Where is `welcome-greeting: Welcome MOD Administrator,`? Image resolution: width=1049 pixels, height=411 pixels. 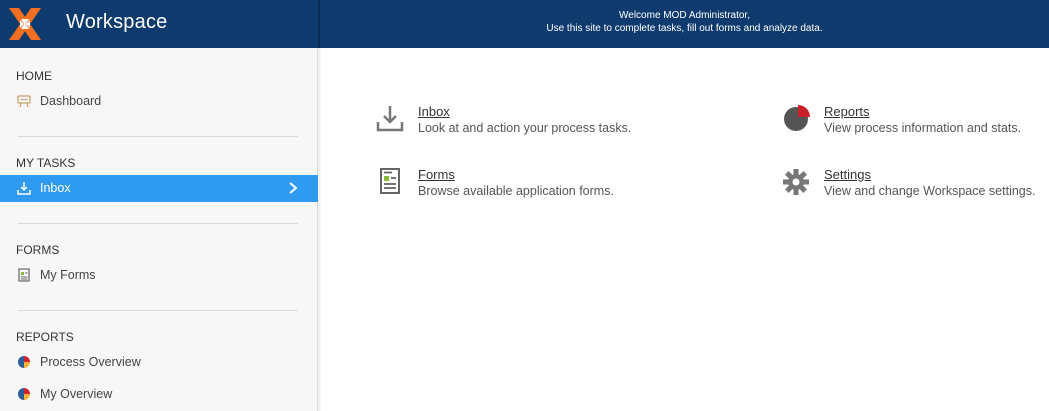 welcome-greeting: Welcome MOD Administrator, is located at coordinates (684, 15).